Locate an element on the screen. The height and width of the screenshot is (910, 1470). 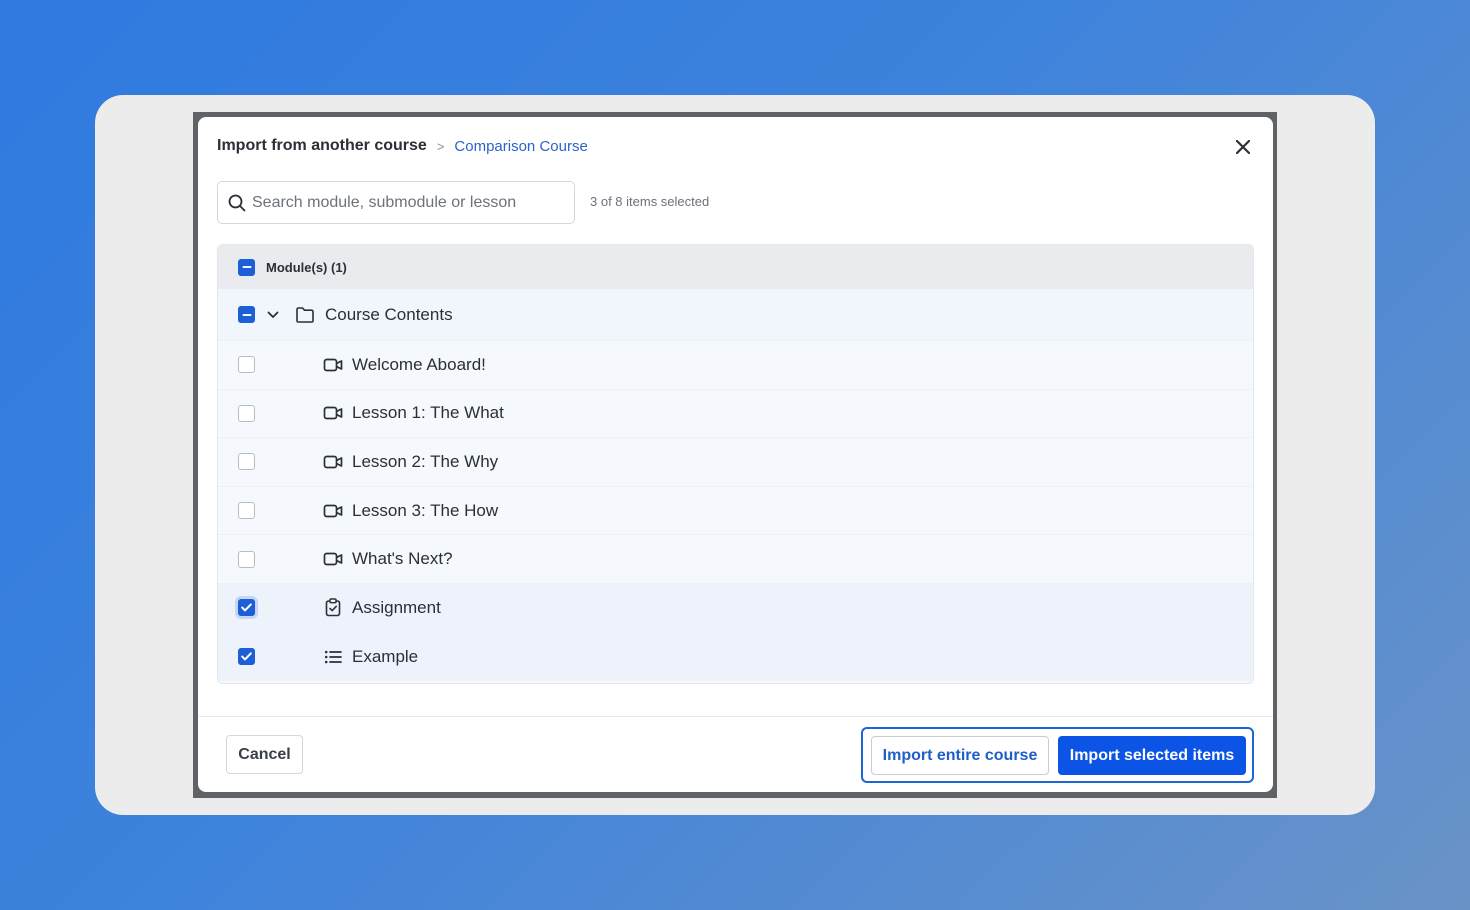
breadcrumb-current: Comparison Course is located at coordinates (520, 146).